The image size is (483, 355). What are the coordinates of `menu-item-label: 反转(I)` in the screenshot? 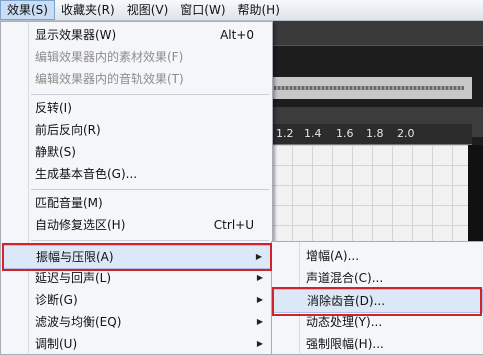 It's located at (53, 108).